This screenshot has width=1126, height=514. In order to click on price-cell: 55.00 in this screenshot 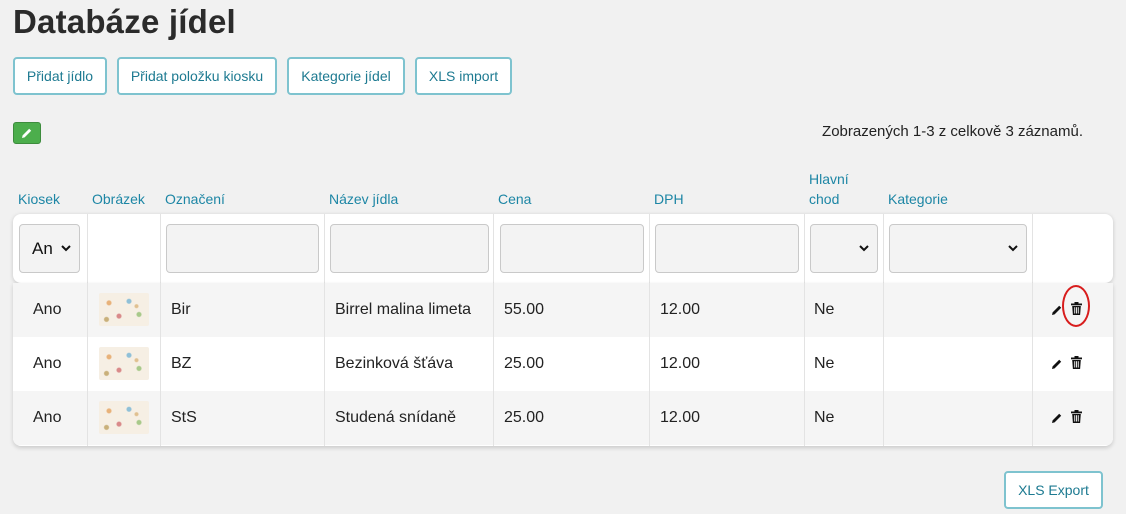, I will do `click(524, 309)`.